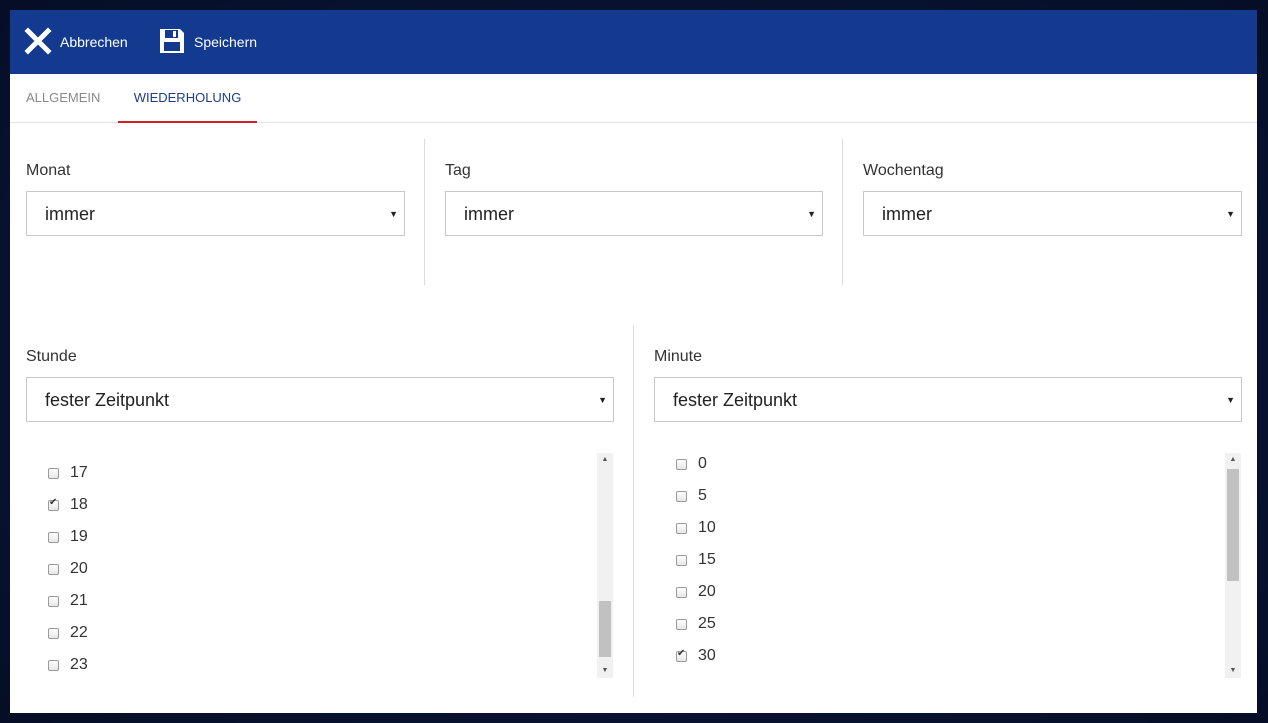  I want to click on minute-option-0: 0, so click(691, 466).